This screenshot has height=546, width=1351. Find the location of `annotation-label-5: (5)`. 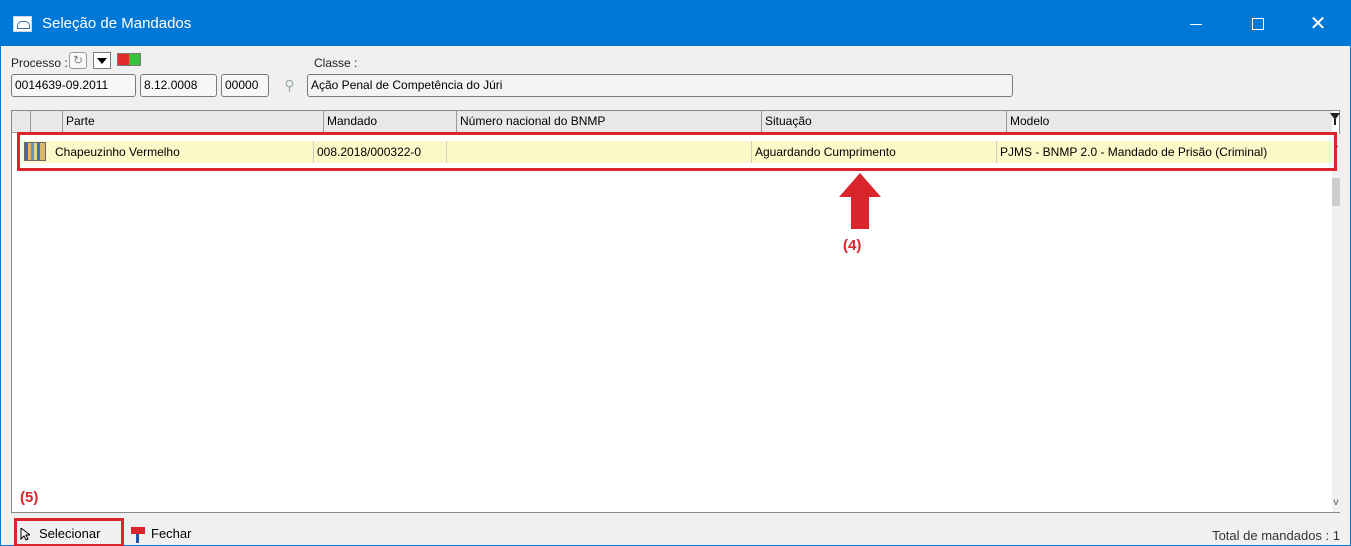

annotation-label-5: (5) is located at coordinates (29, 497).